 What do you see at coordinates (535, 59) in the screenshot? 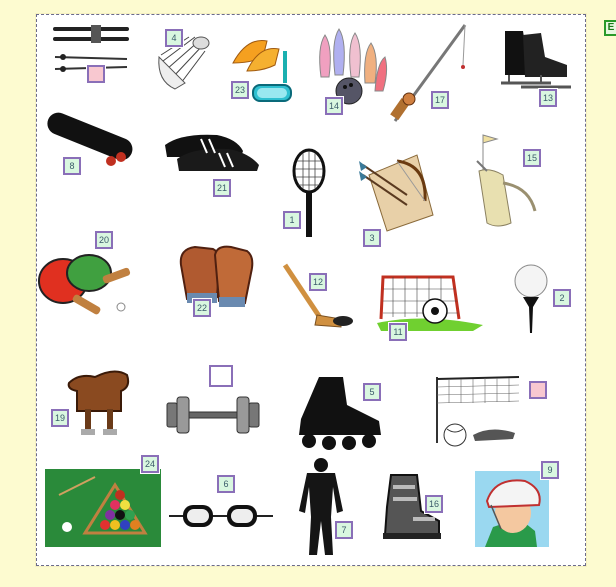
I see `ice-skates-image` at bounding box center [535, 59].